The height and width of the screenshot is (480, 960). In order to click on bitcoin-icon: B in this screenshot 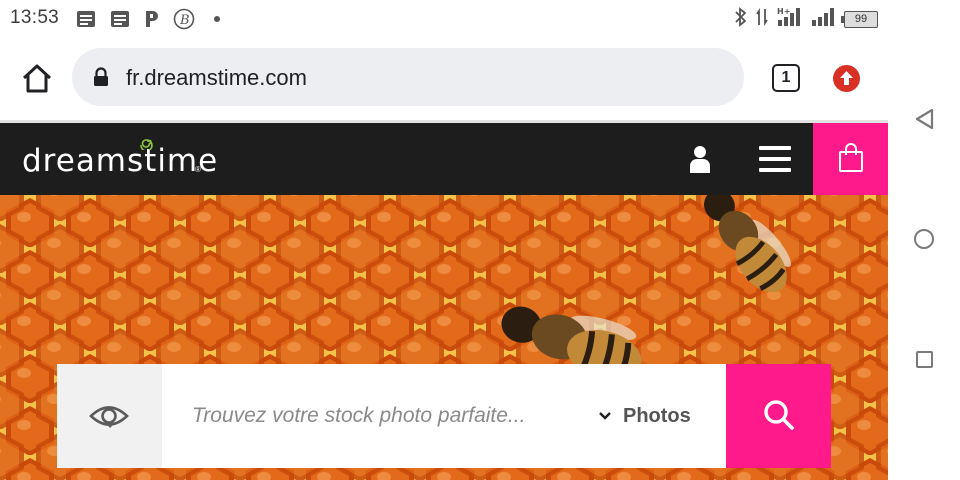, I will do `click(184, 19)`.